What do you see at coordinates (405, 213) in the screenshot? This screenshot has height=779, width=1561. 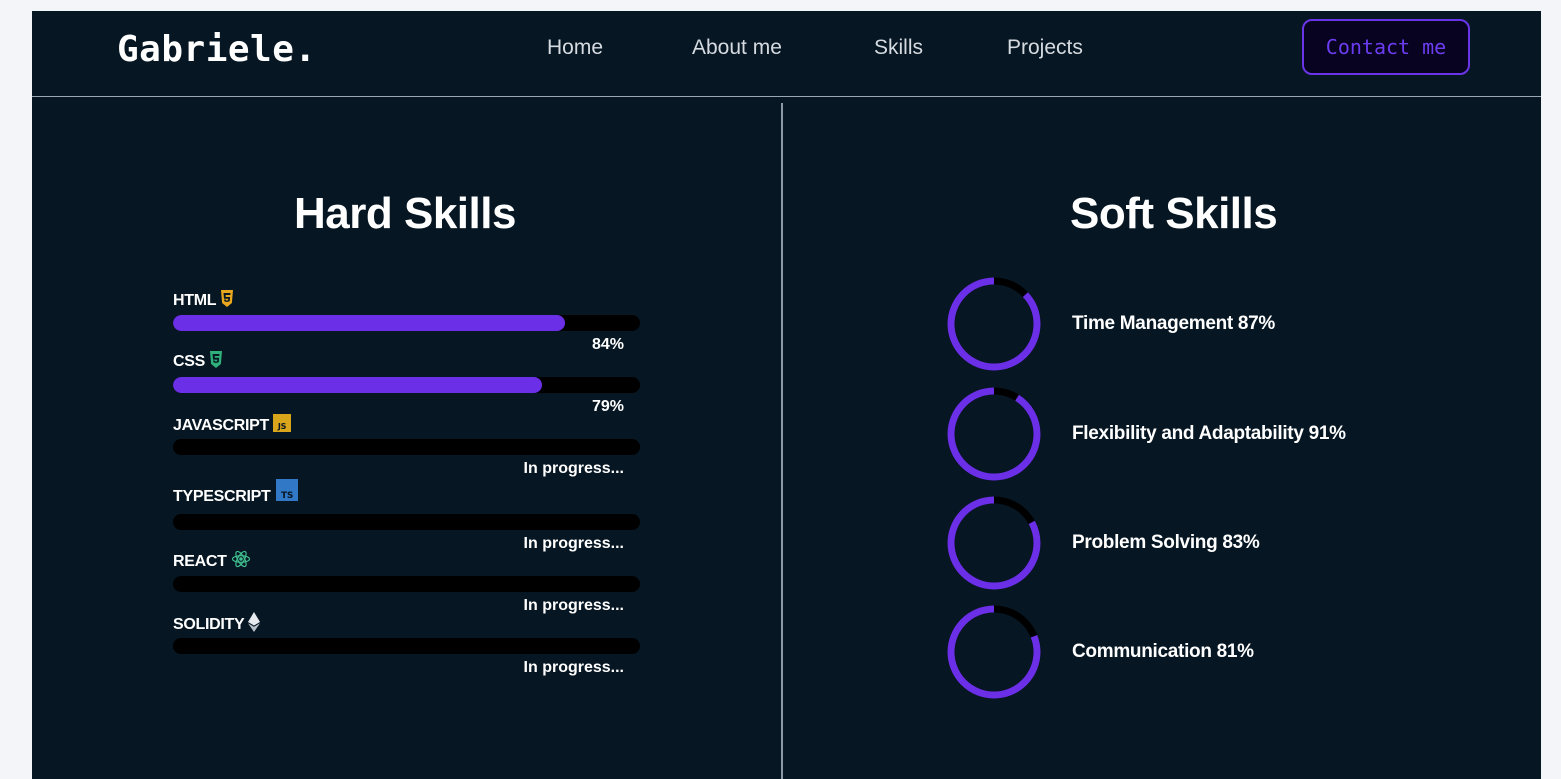 I see `hard-skills-title: Hard Skills` at bounding box center [405, 213].